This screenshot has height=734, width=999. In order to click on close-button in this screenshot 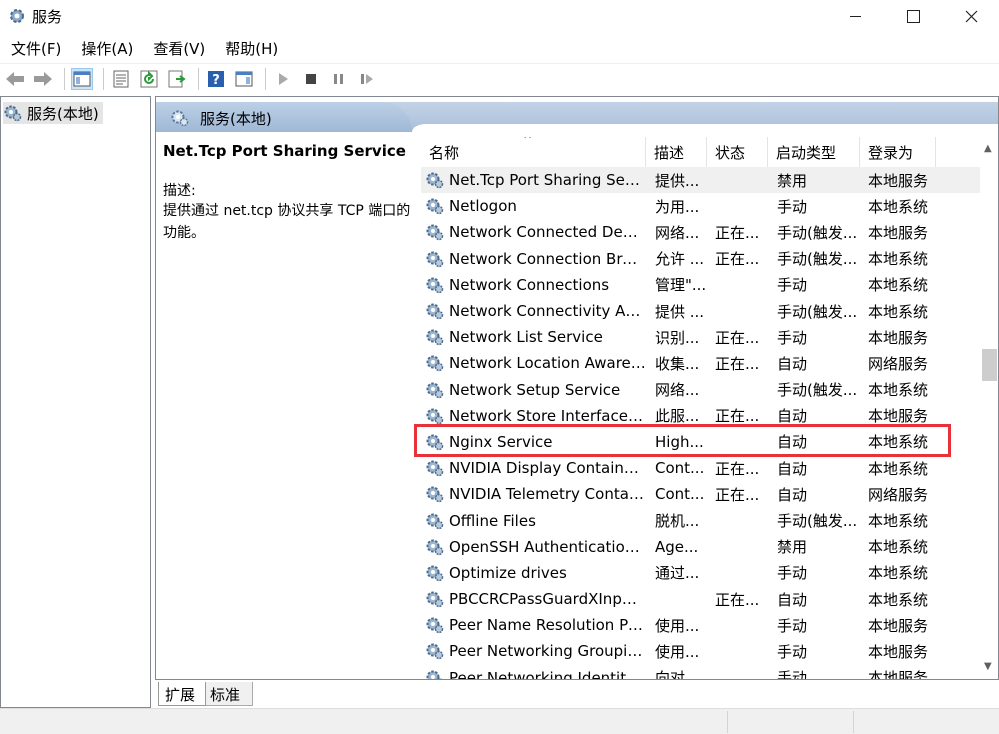, I will do `click(970, 16)`.